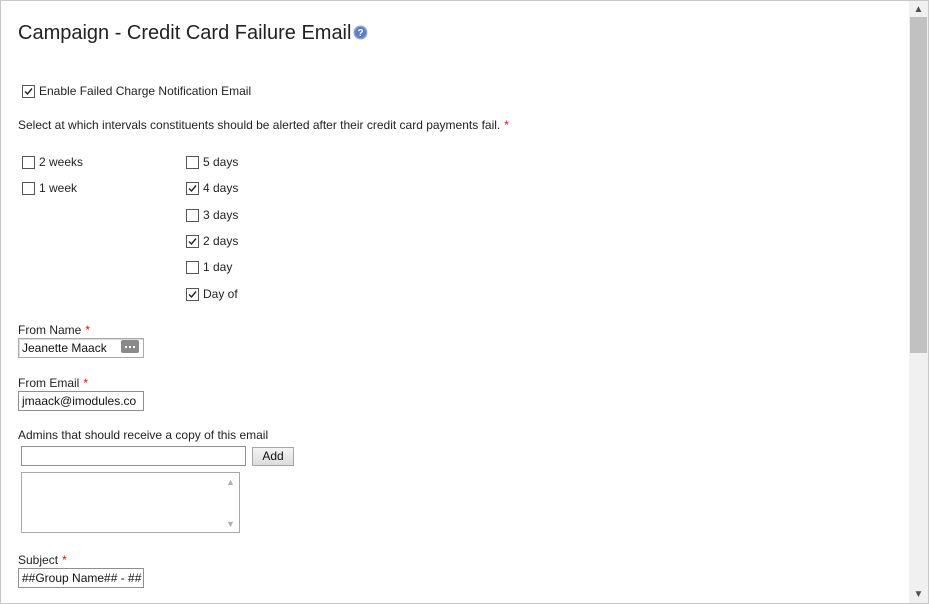 This screenshot has width=929, height=604. I want to click on subject-label: Subject *, so click(42, 560).